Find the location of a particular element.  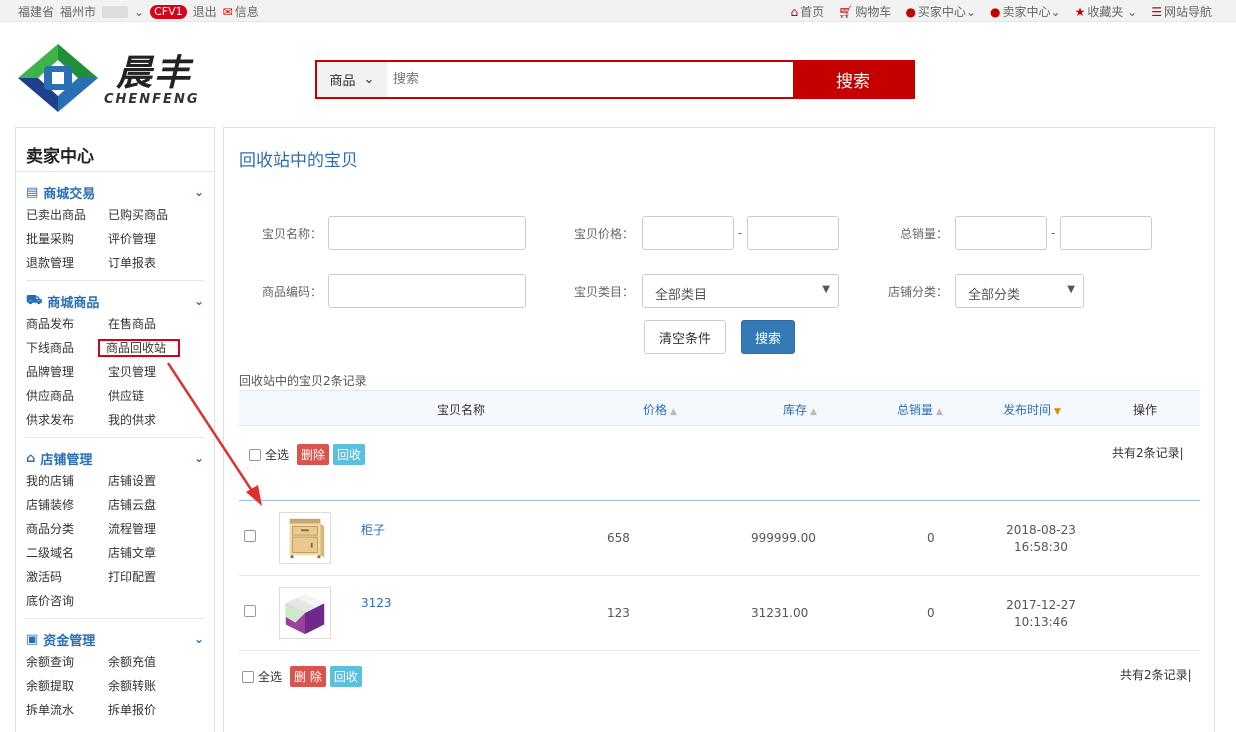

sidebar-item-subdomain: 二级域名 is located at coordinates (67, 553).